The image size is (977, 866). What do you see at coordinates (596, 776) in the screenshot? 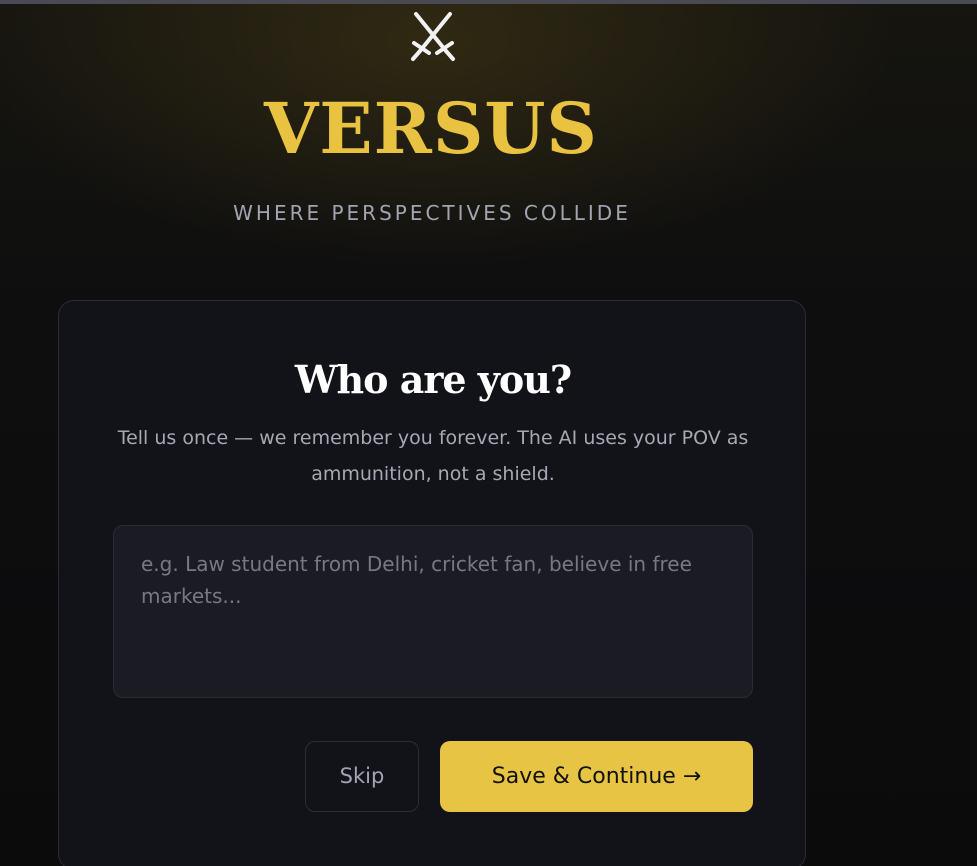
I see `save-continue-button: Save & Continue →` at bounding box center [596, 776].